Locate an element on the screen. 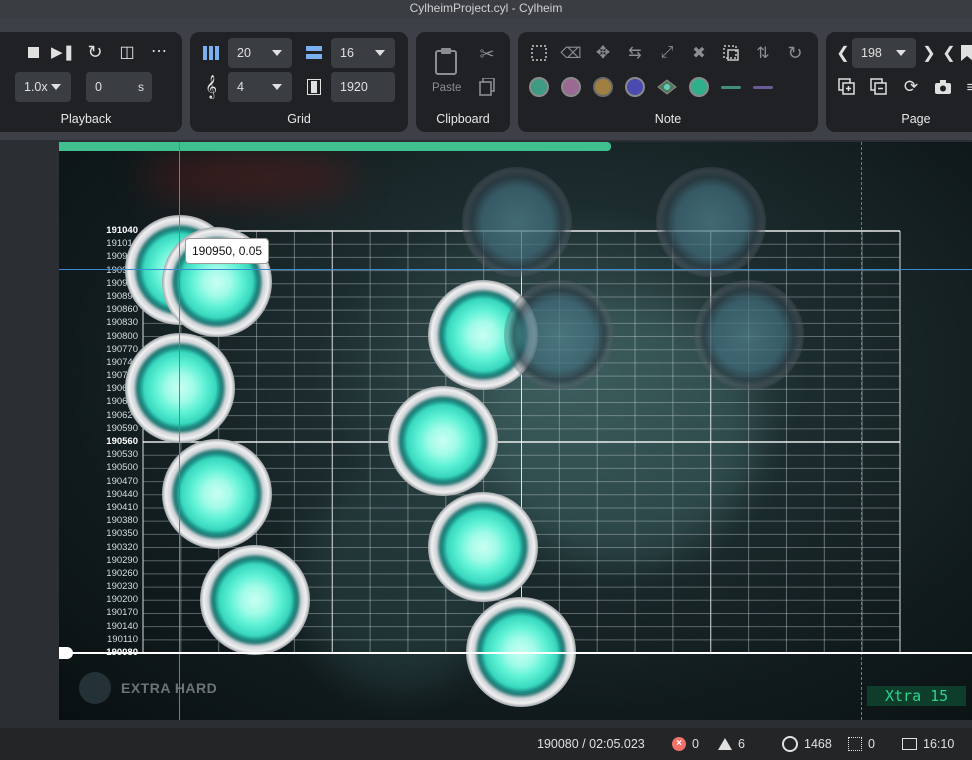  aspect-readout: 16:10 is located at coordinates (928, 744).